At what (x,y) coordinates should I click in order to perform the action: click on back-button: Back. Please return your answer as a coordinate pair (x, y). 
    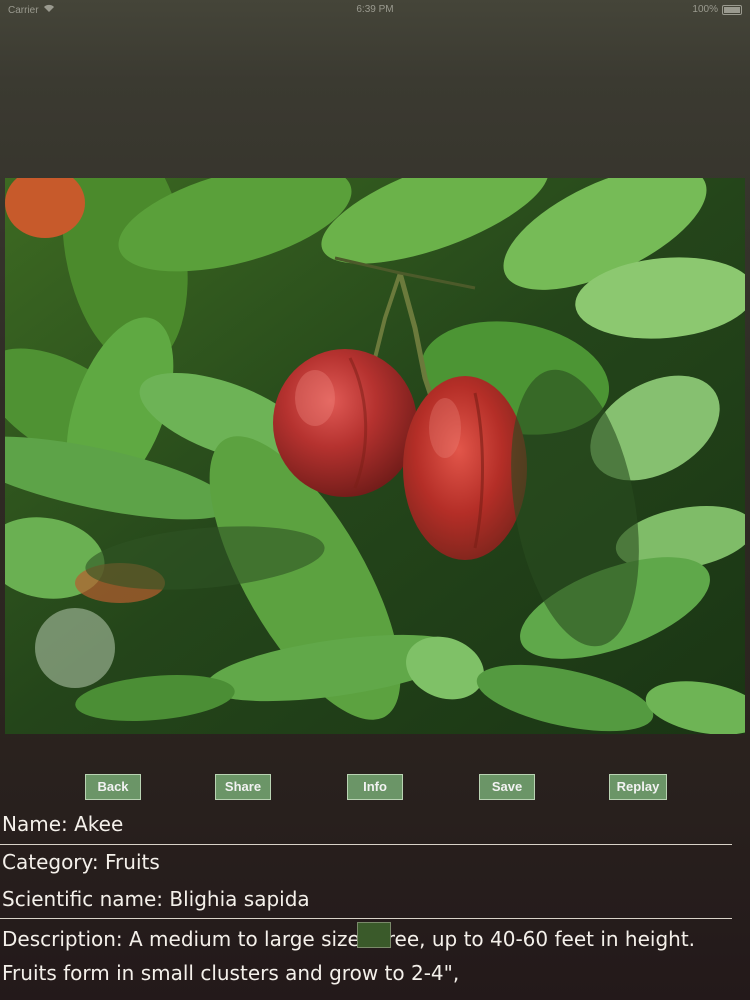
    Looking at the image, I should click on (113, 787).